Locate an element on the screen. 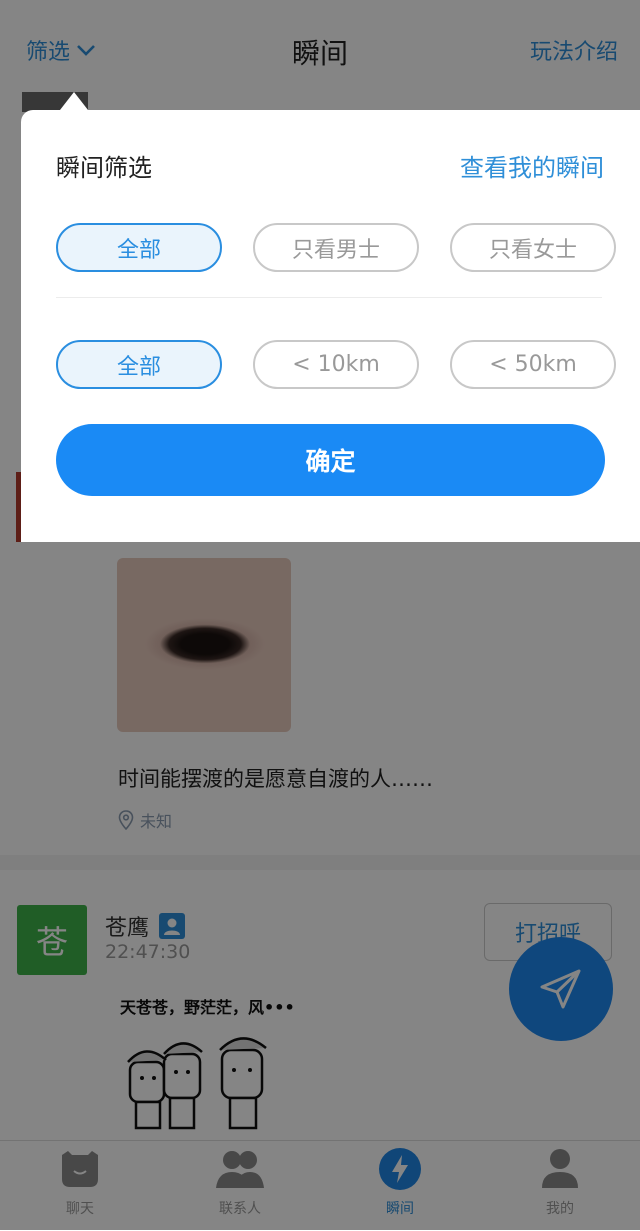 This screenshot has width=640, height=1231. distance-option-all: 全部 is located at coordinates (139, 364).